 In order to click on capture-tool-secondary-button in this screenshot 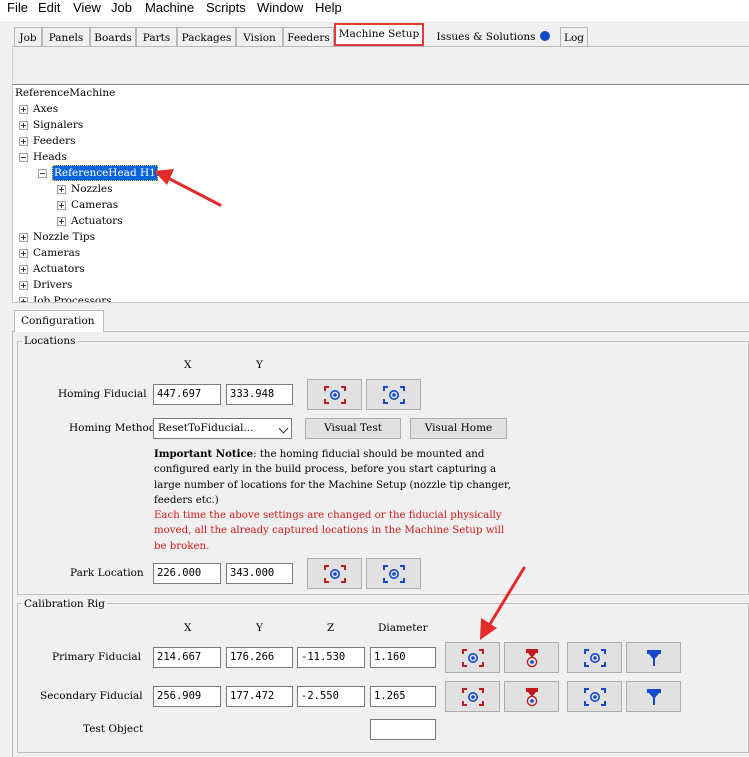, I will do `click(531, 696)`.